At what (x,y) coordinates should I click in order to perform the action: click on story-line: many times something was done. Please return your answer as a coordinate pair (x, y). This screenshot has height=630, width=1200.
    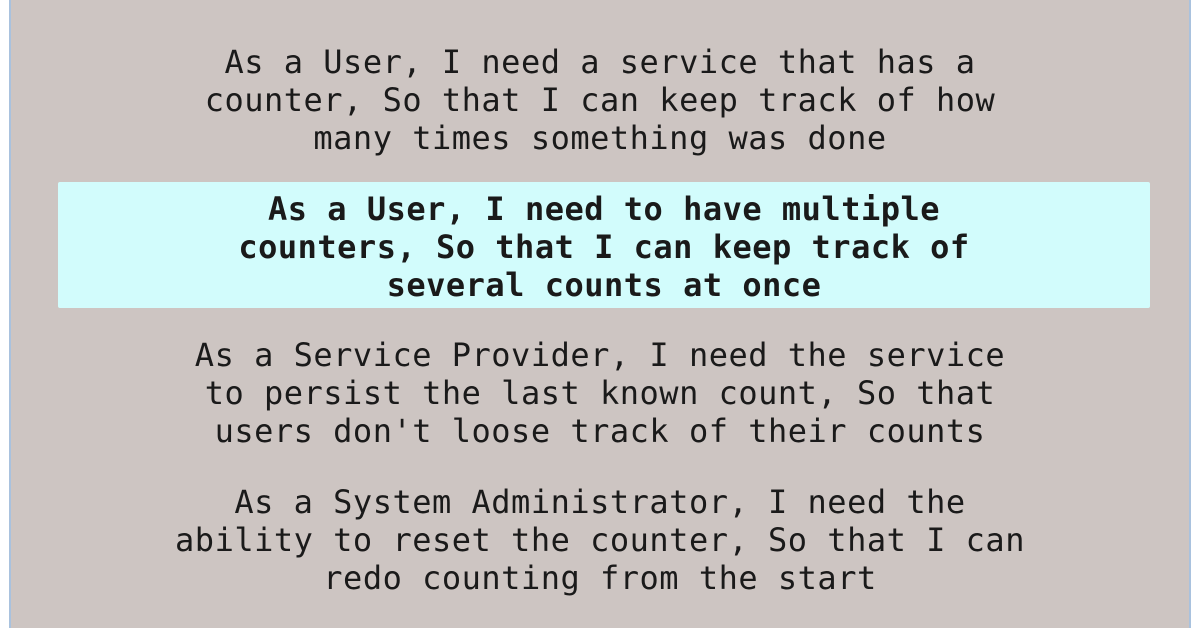
    Looking at the image, I should click on (600, 138).